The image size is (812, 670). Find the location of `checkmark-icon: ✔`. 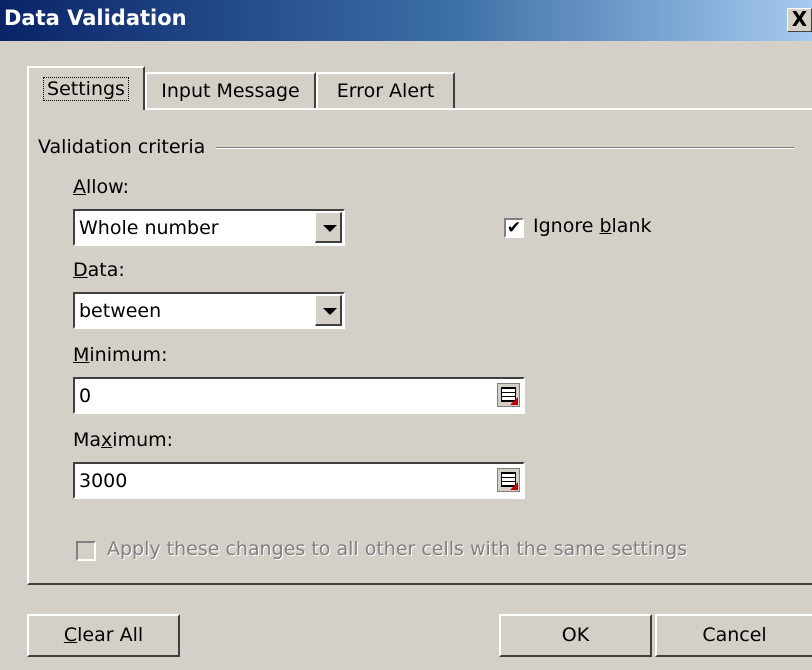

checkmark-icon: ✔ is located at coordinates (514, 228).